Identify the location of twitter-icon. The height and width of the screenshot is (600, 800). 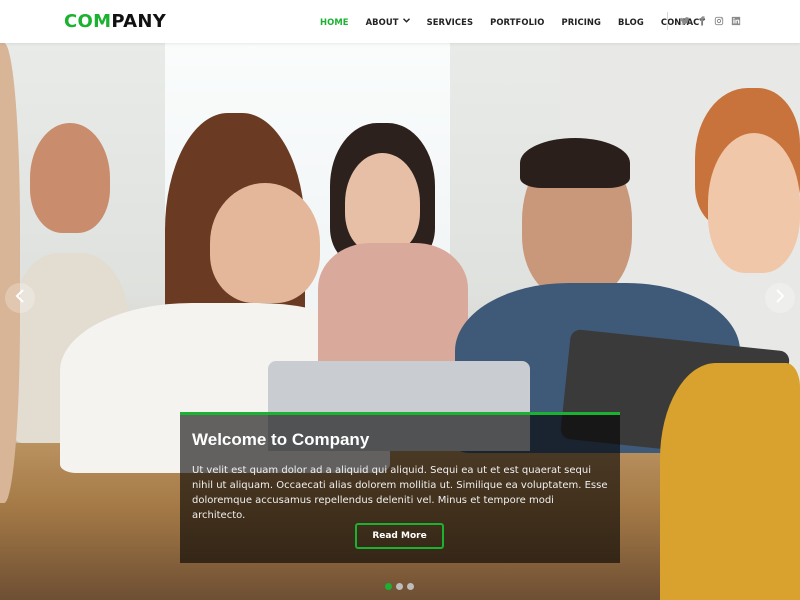
(685, 21).